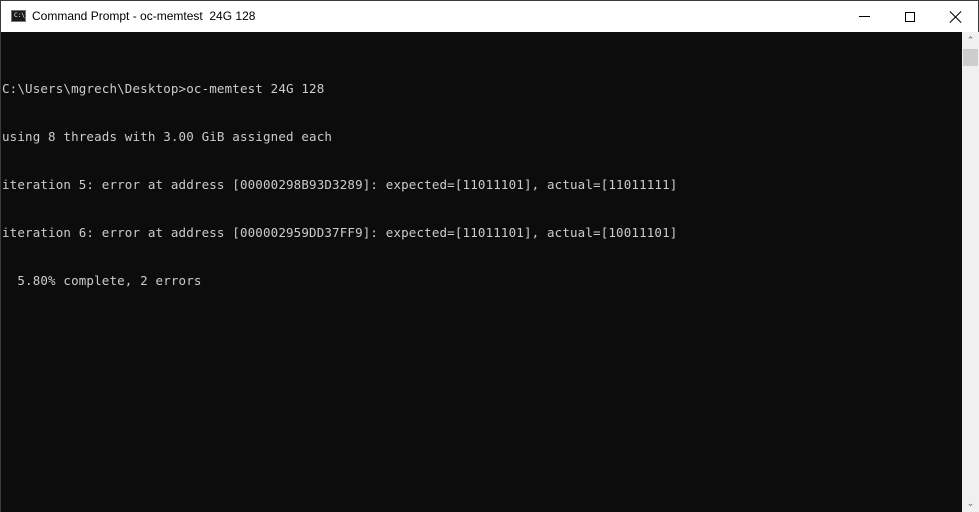 The height and width of the screenshot is (512, 979). I want to click on title-bar: C:\_ Command Prompt - oc-memtest 24G 128, so click(489, 16).